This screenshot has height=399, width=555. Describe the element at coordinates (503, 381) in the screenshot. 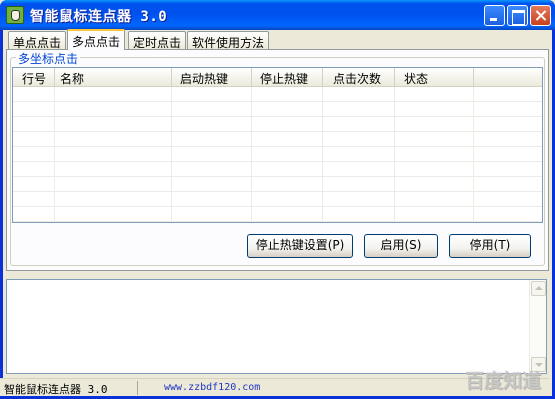

I see `watermark: 百度知道` at that location.